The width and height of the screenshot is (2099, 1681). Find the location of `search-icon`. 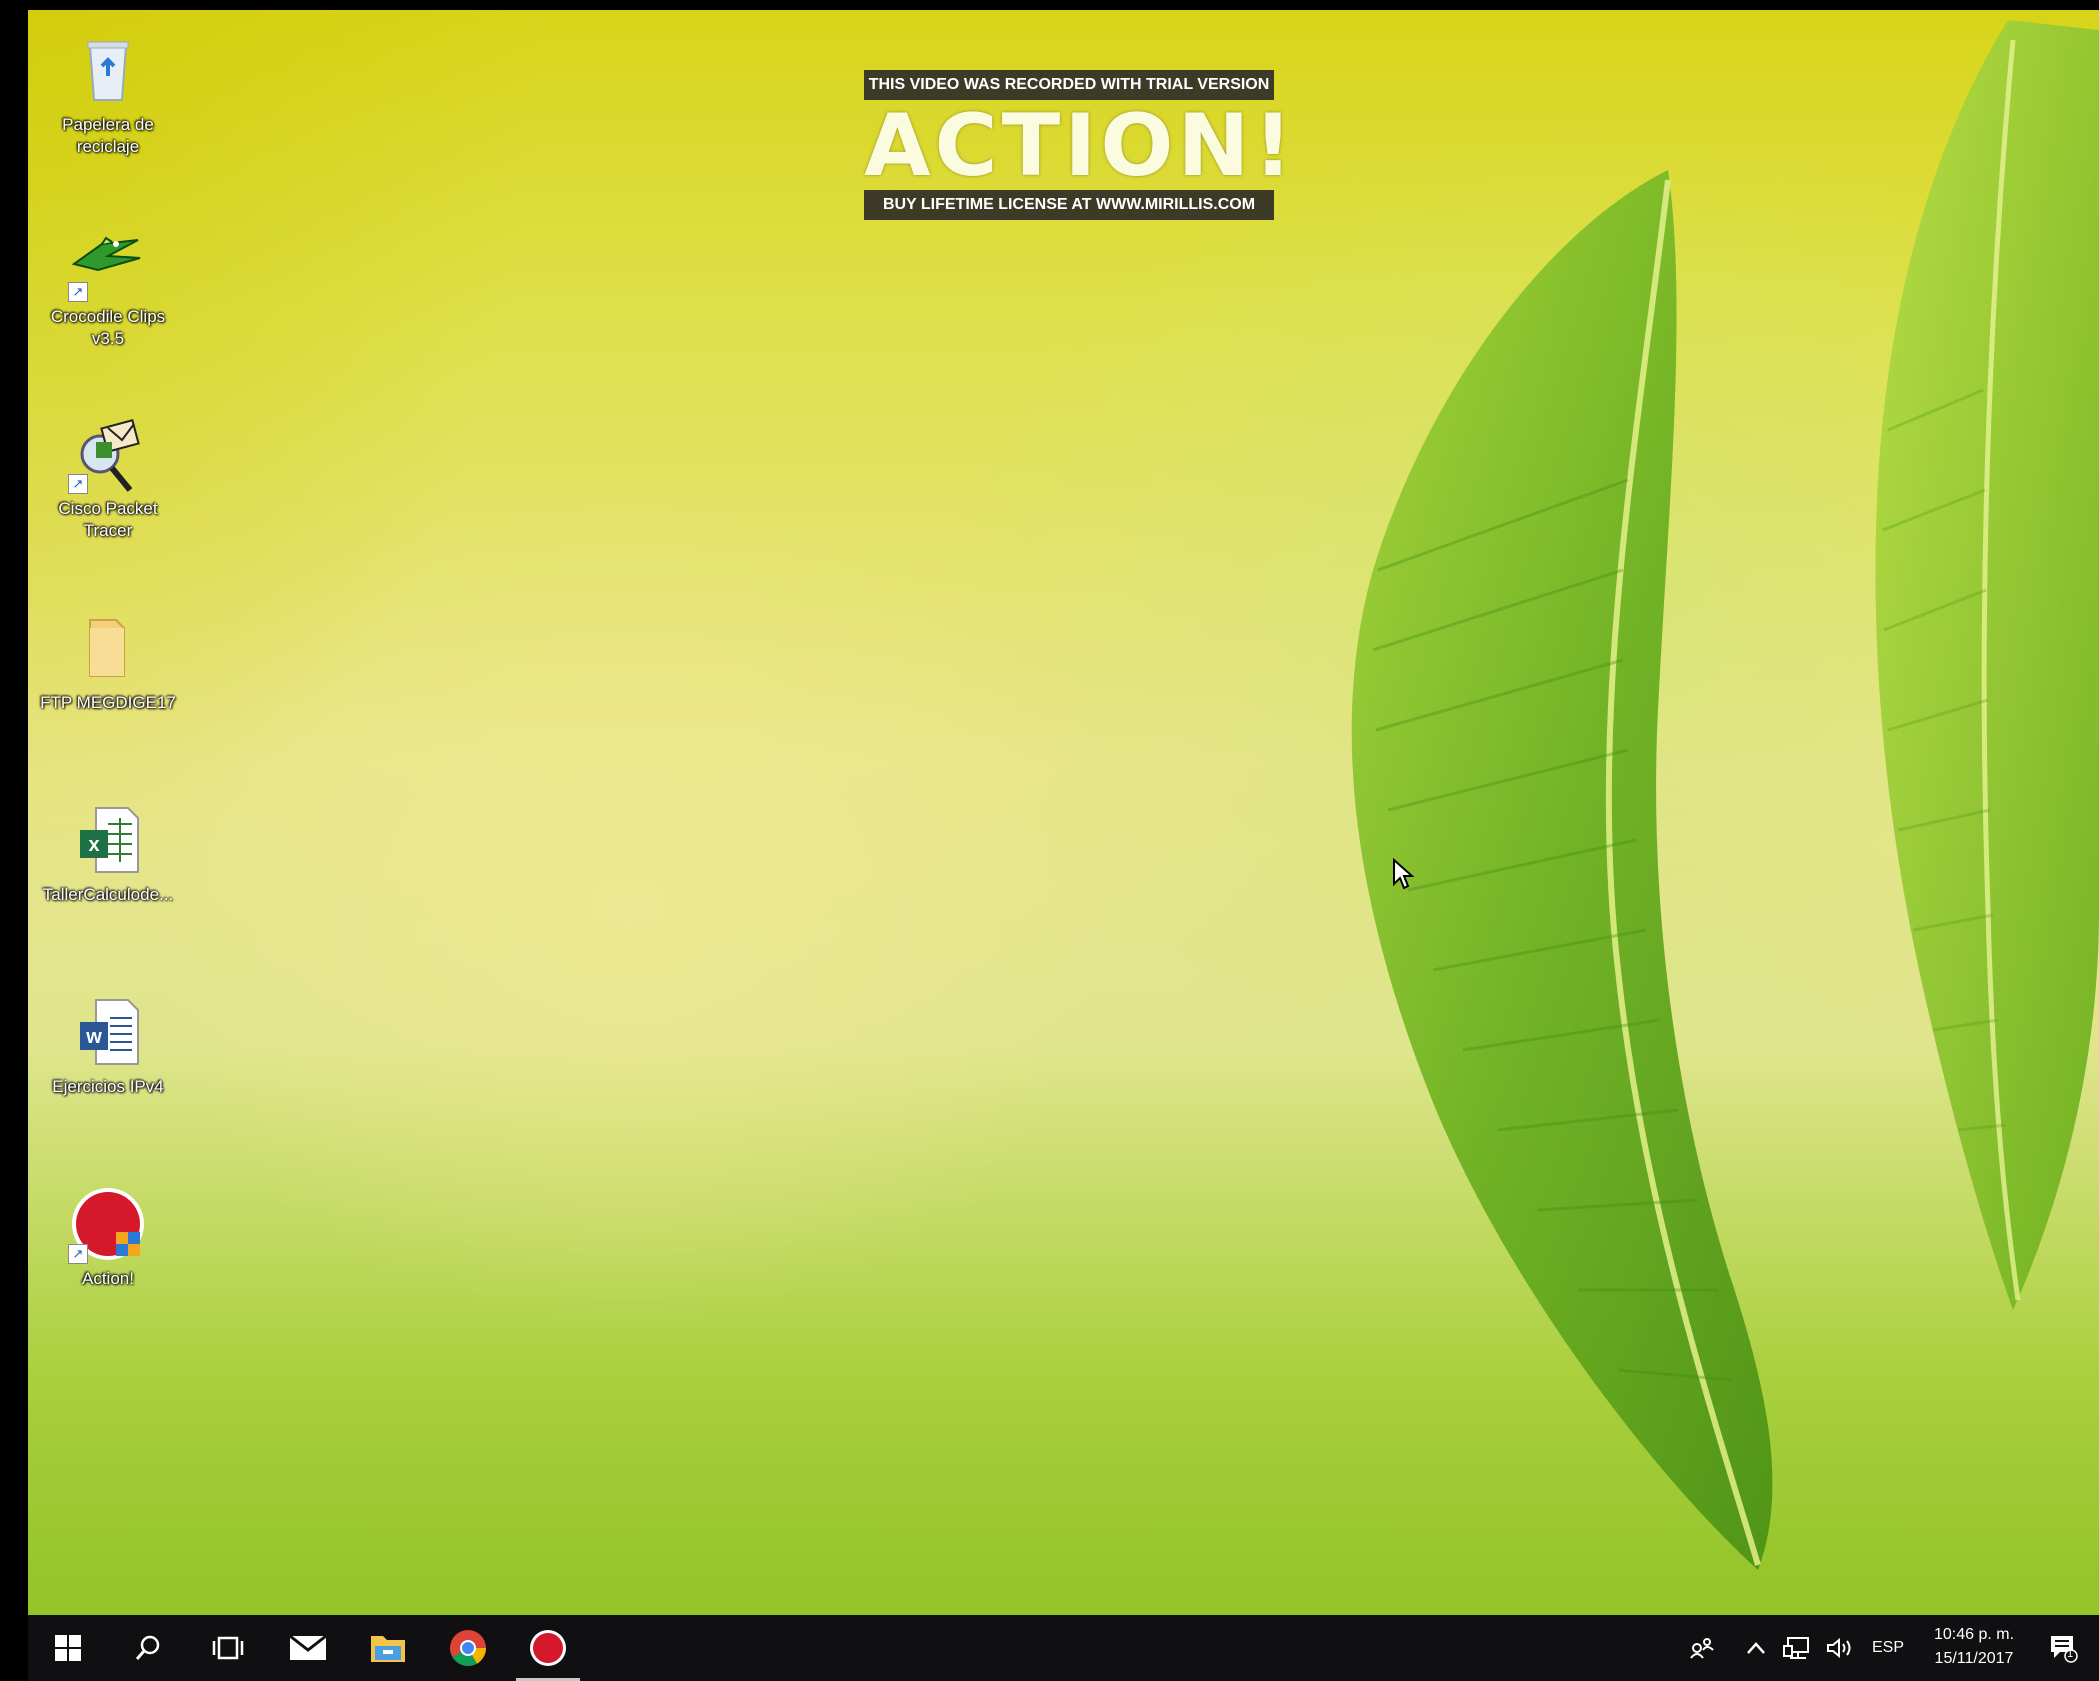

search-icon is located at coordinates (147, 1647).